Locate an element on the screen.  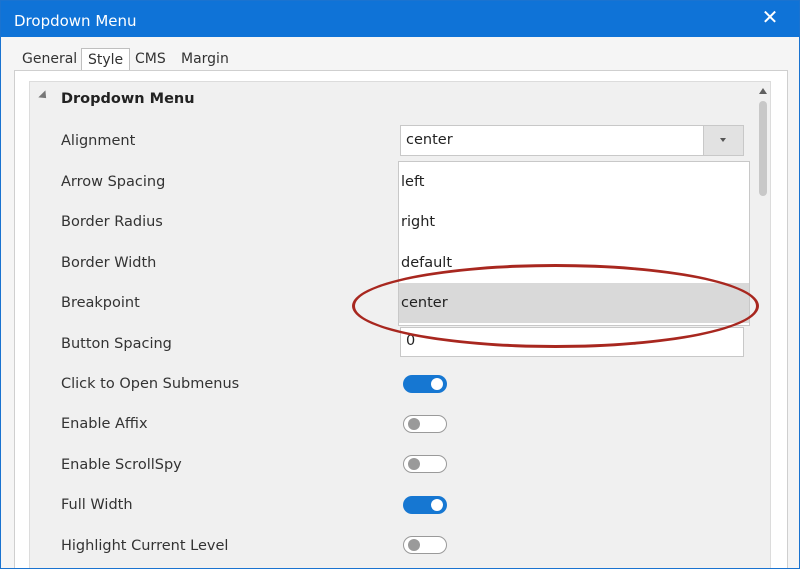
tab-cms: CMS is located at coordinates (150, 59).